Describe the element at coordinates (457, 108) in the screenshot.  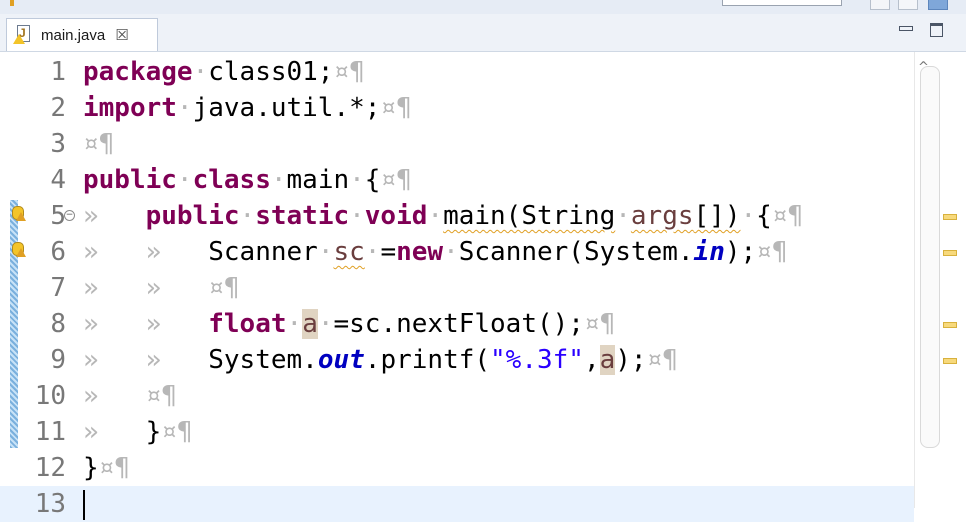
I see `code-line: 2 import·java.util.*;¤¶` at that location.